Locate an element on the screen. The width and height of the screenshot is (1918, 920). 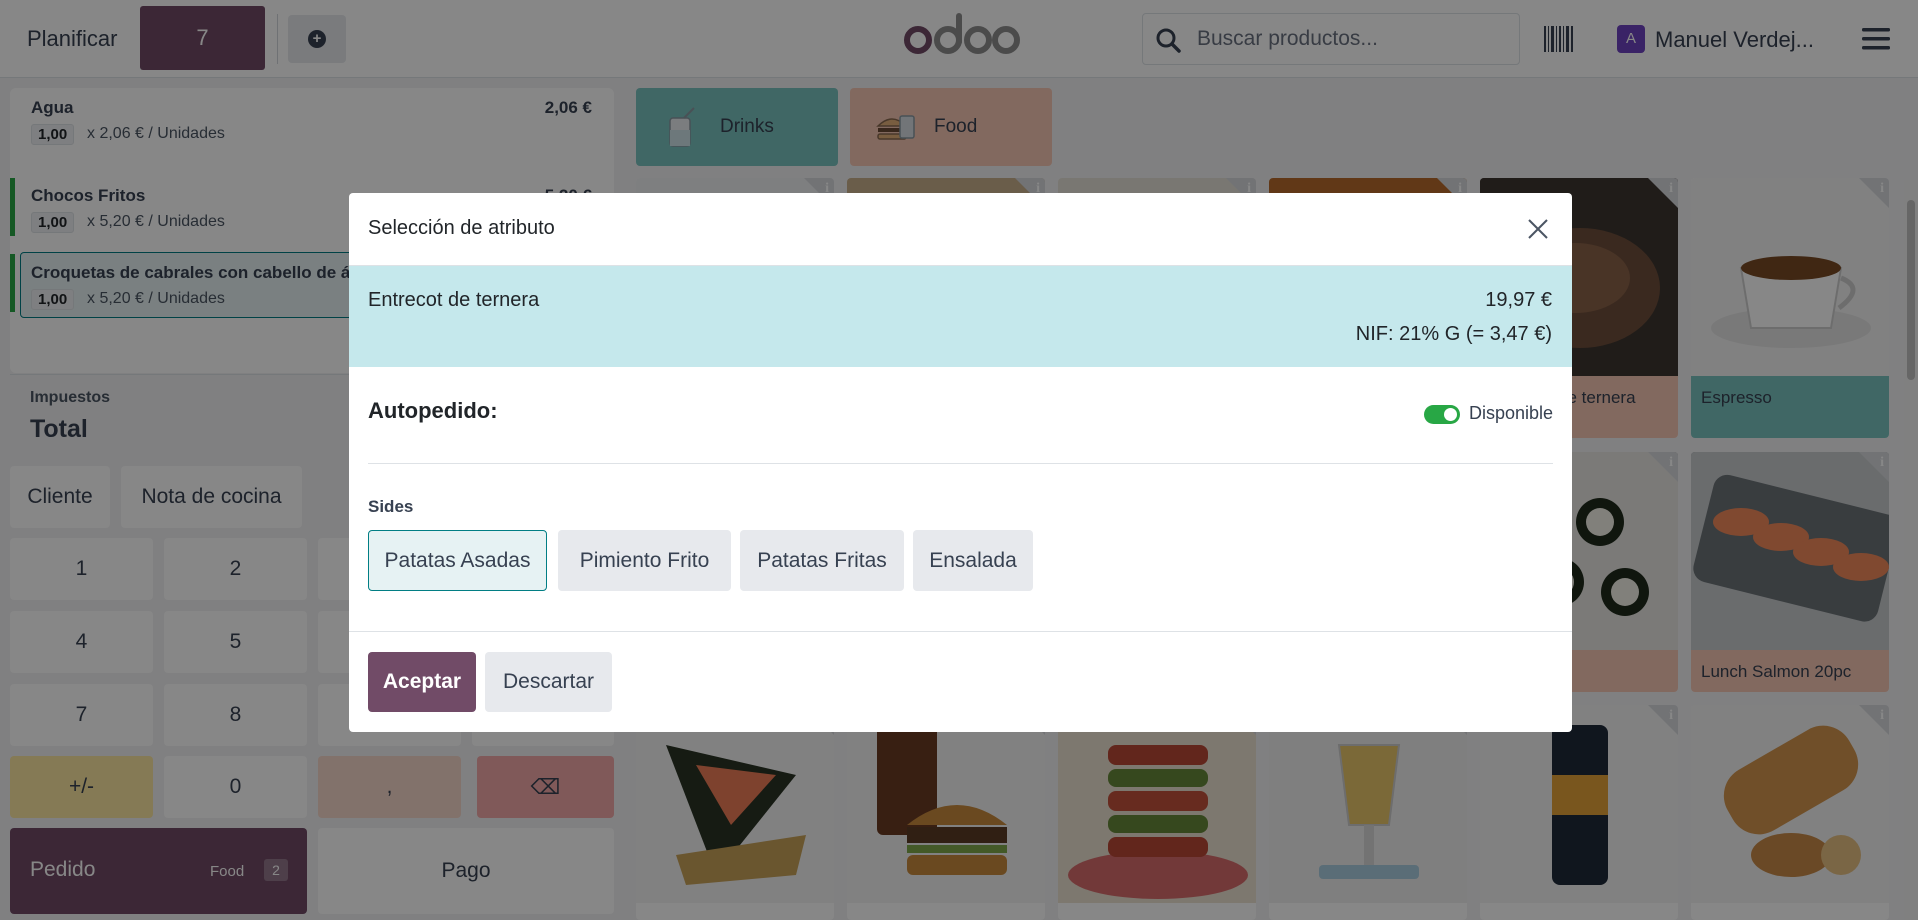
close-icon is located at coordinates (1538, 229).